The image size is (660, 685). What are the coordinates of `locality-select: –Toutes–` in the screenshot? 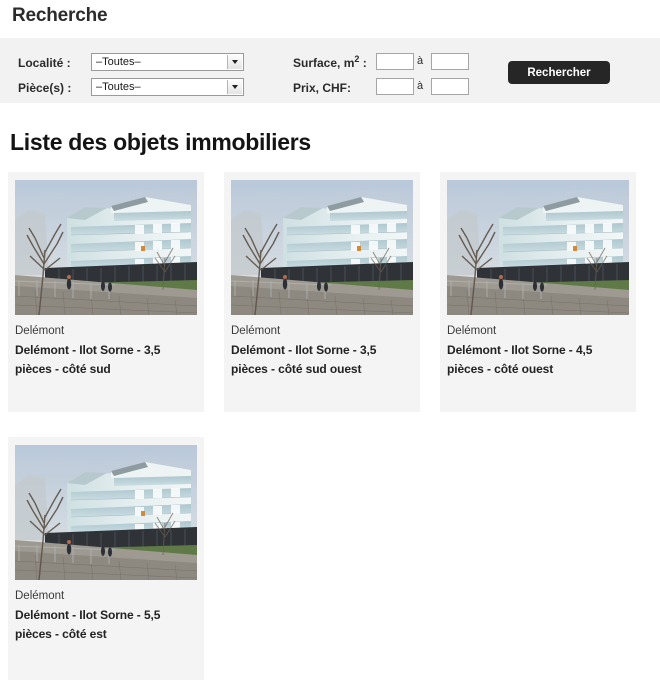 It's located at (167, 62).